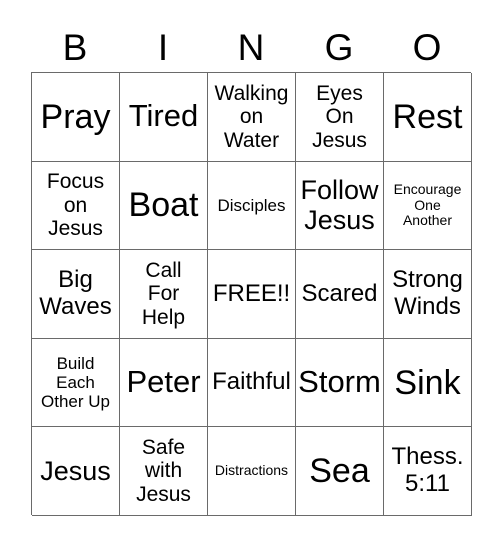 The width and height of the screenshot is (500, 544). I want to click on bingo-cell-label: Faithful, so click(251, 382).